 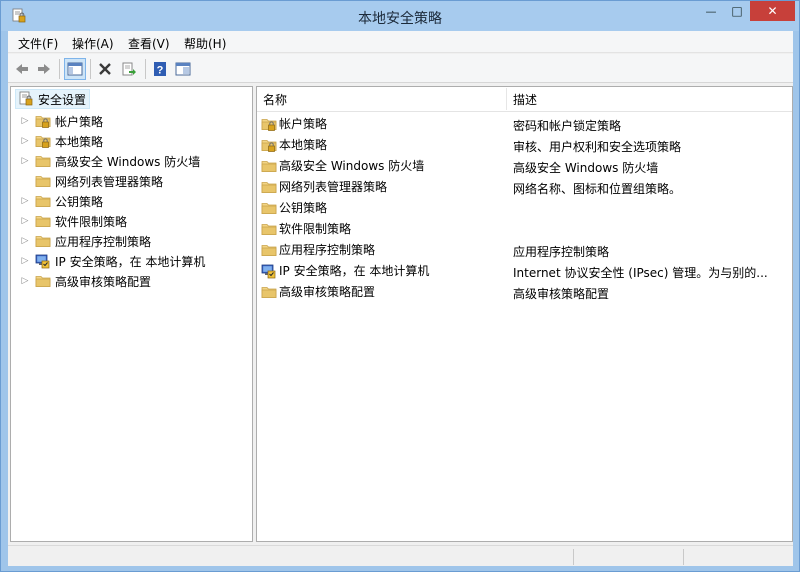 What do you see at coordinates (93, 43) in the screenshot?
I see `menu-action: 操作(A)` at bounding box center [93, 43].